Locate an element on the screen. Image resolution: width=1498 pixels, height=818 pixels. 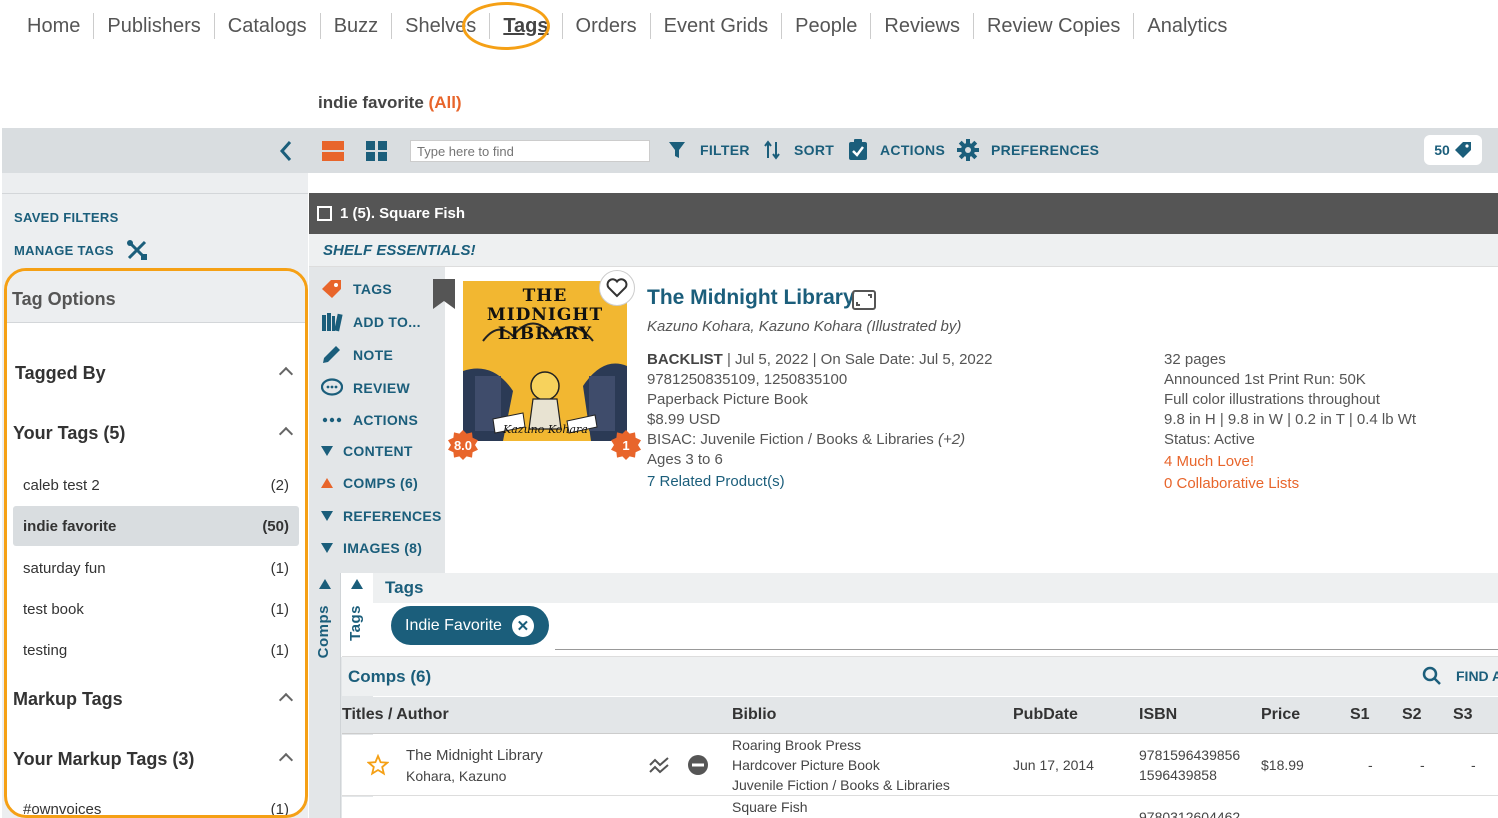
images-toggle: IMAGES (8) is located at coordinates (371, 548).